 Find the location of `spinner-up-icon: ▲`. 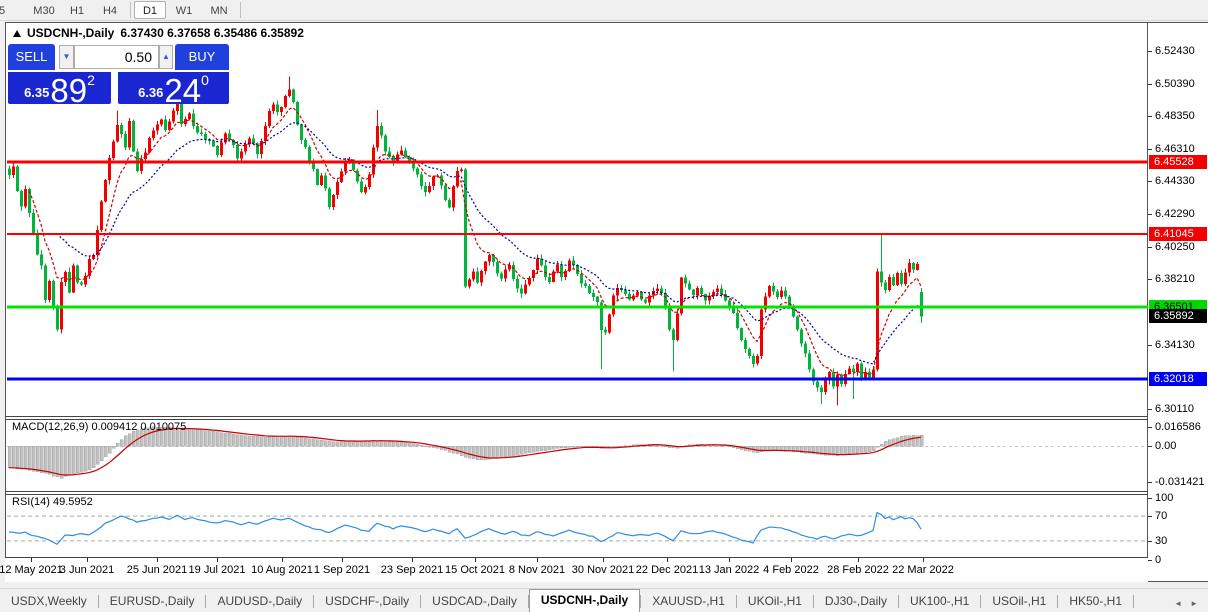

spinner-up-icon: ▲ is located at coordinates (166, 56).